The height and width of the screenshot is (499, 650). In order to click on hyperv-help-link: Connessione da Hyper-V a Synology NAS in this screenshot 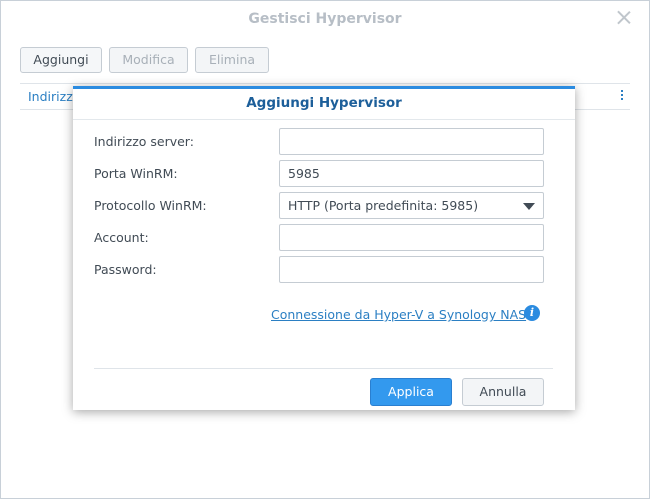, I will do `click(398, 314)`.